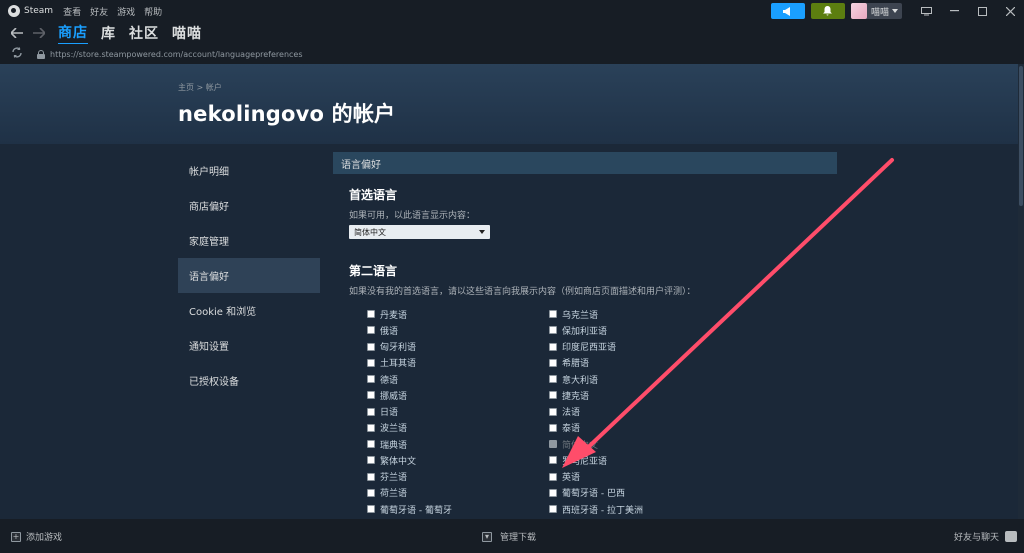  Describe the element at coordinates (787, 11) in the screenshot. I see `announcements-button` at that location.